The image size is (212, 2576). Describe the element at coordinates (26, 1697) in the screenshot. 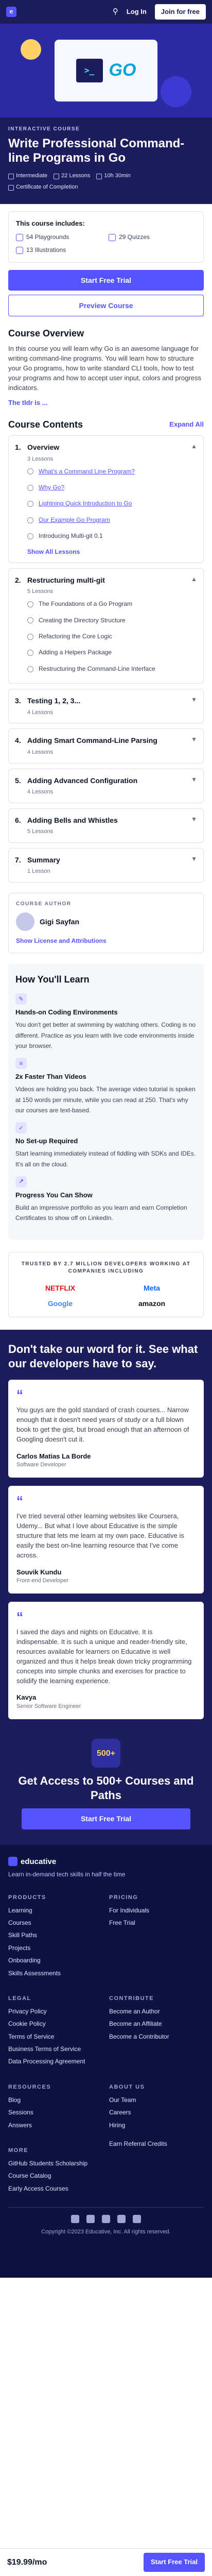

I see `reviewer-name: Kavya` at that location.